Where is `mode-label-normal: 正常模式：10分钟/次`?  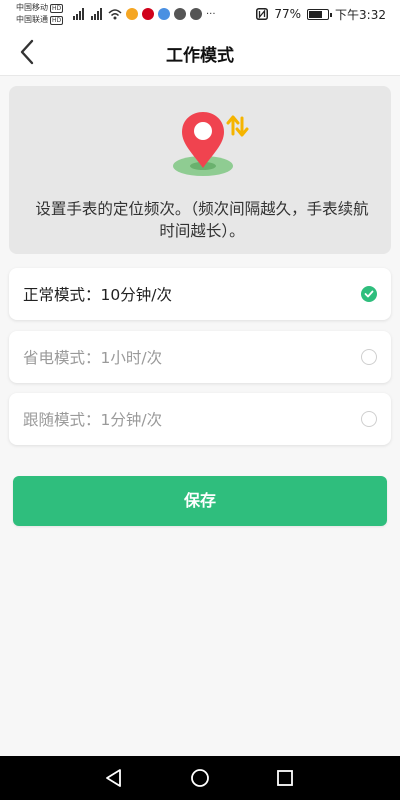 mode-label-normal: 正常模式：10分钟/次 is located at coordinates (97, 295).